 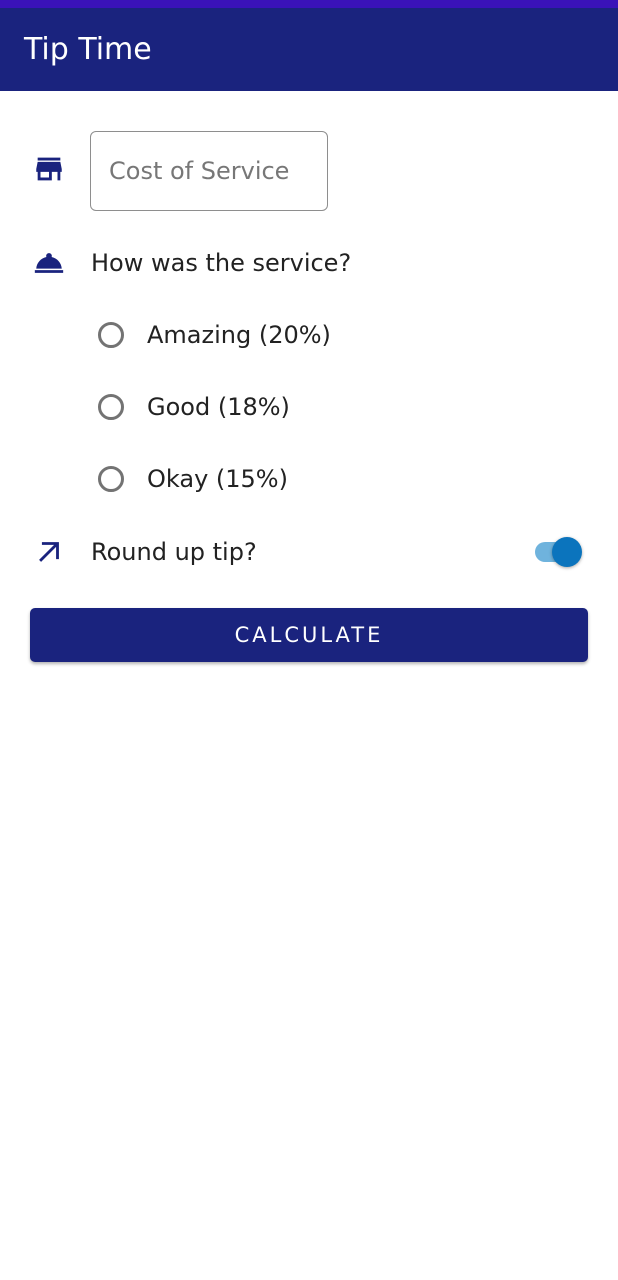 I want to click on service-question: How was the service?, so click(x=221, y=263).